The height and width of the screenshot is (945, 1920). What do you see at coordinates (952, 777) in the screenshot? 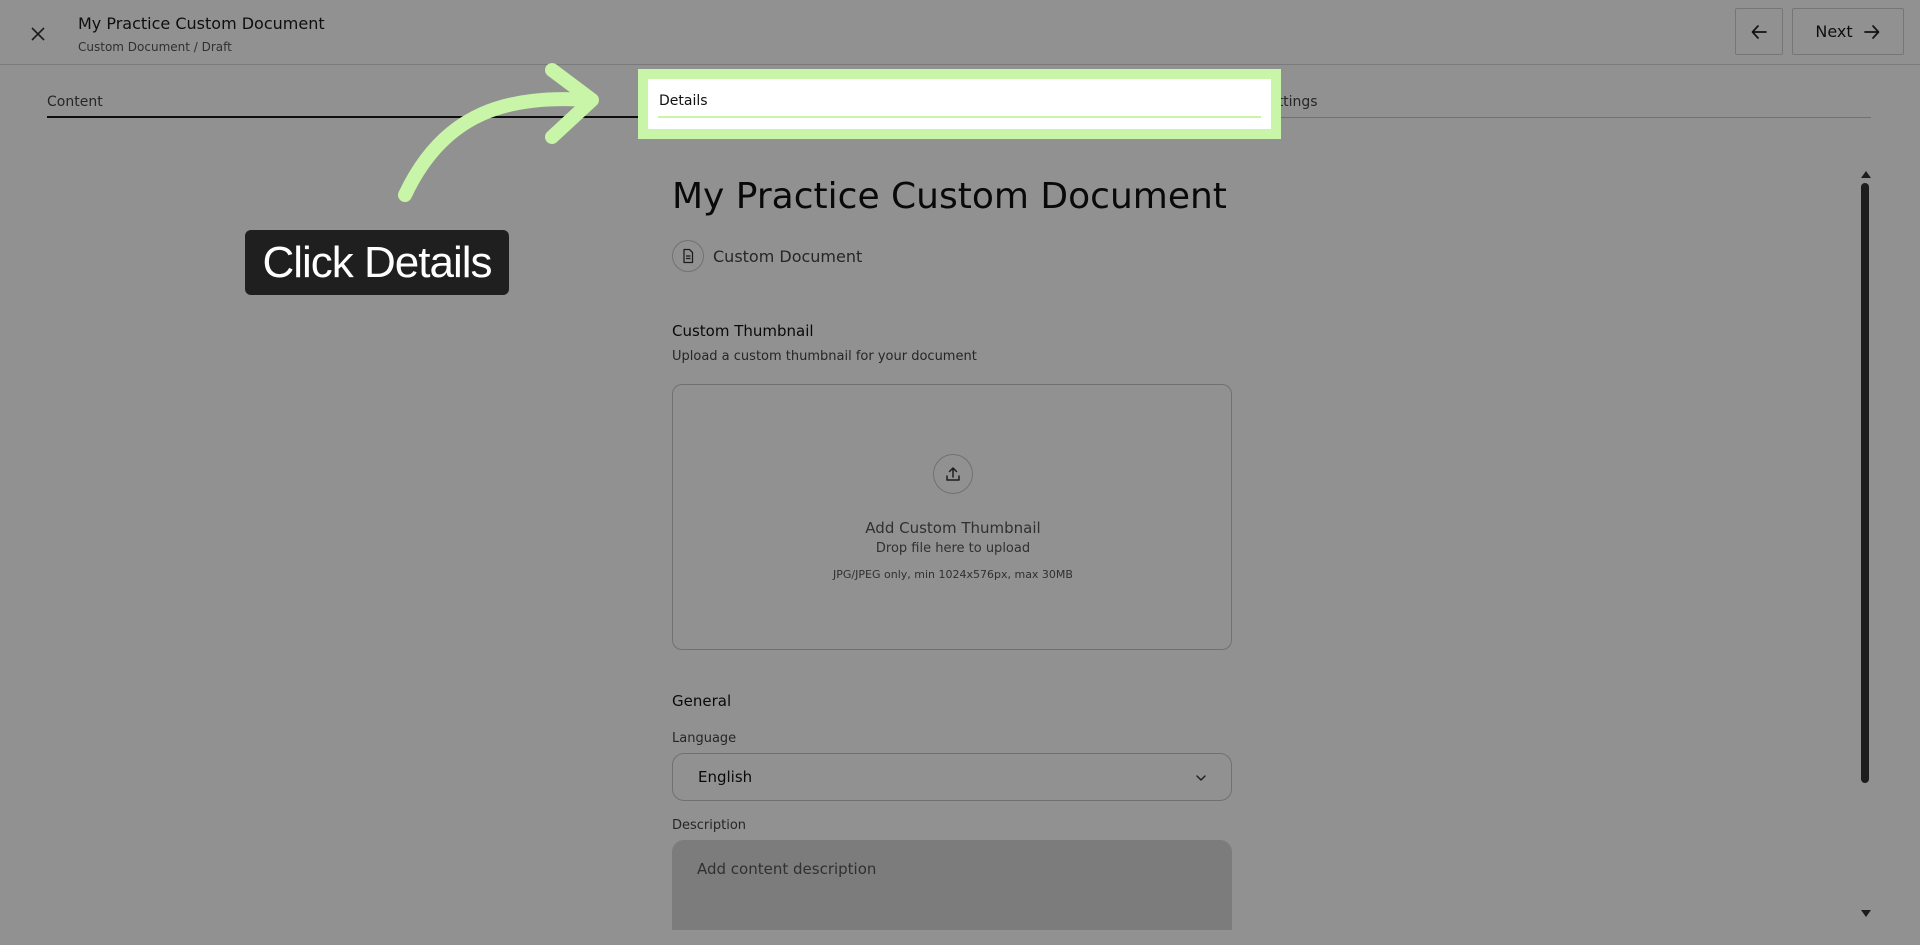
I see `language-select: English` at bounding box center [952, 777].